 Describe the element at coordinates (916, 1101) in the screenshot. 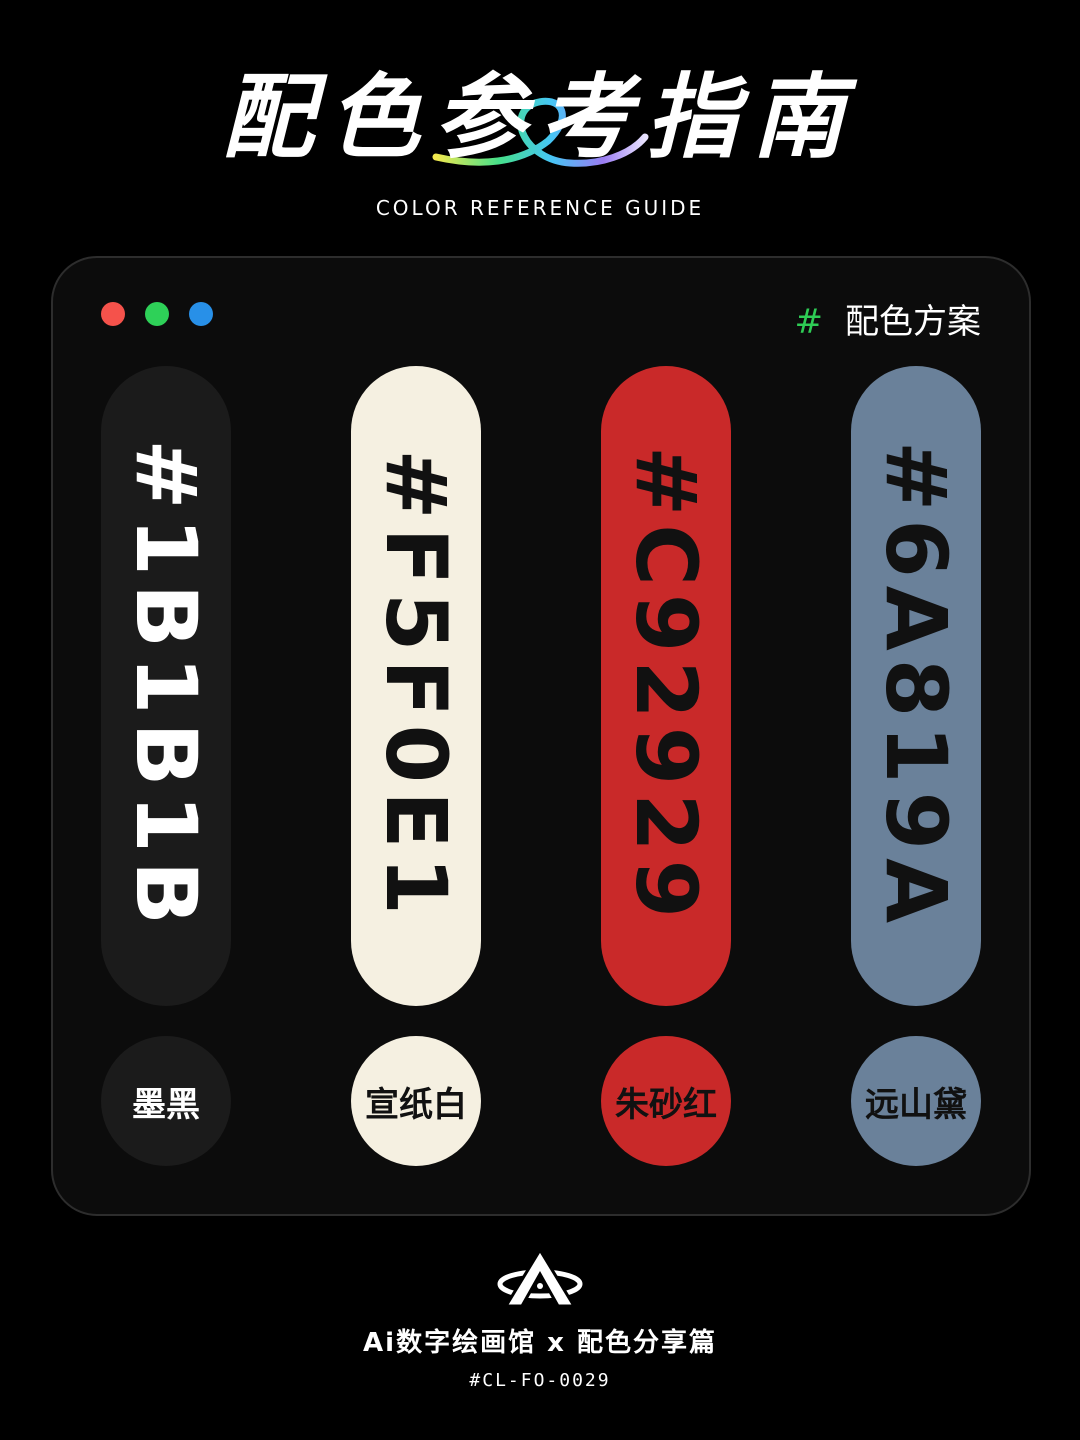

I see `swatch-name-4: 远山黛` at that location.